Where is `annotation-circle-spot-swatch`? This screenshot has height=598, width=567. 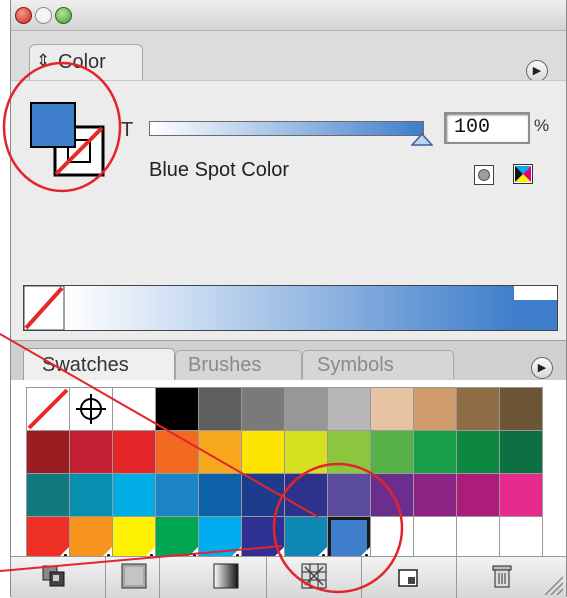
annotation-circle-spot-swatch is located at coordinates (338, 528).